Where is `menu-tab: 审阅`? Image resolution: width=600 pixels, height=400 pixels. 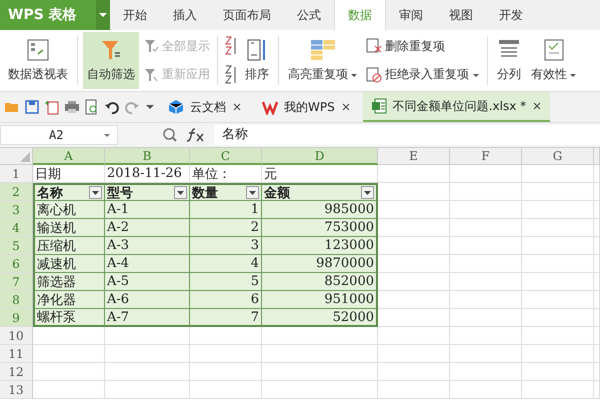 menu-tab: 审阅 is located at coordinates (411, 15).